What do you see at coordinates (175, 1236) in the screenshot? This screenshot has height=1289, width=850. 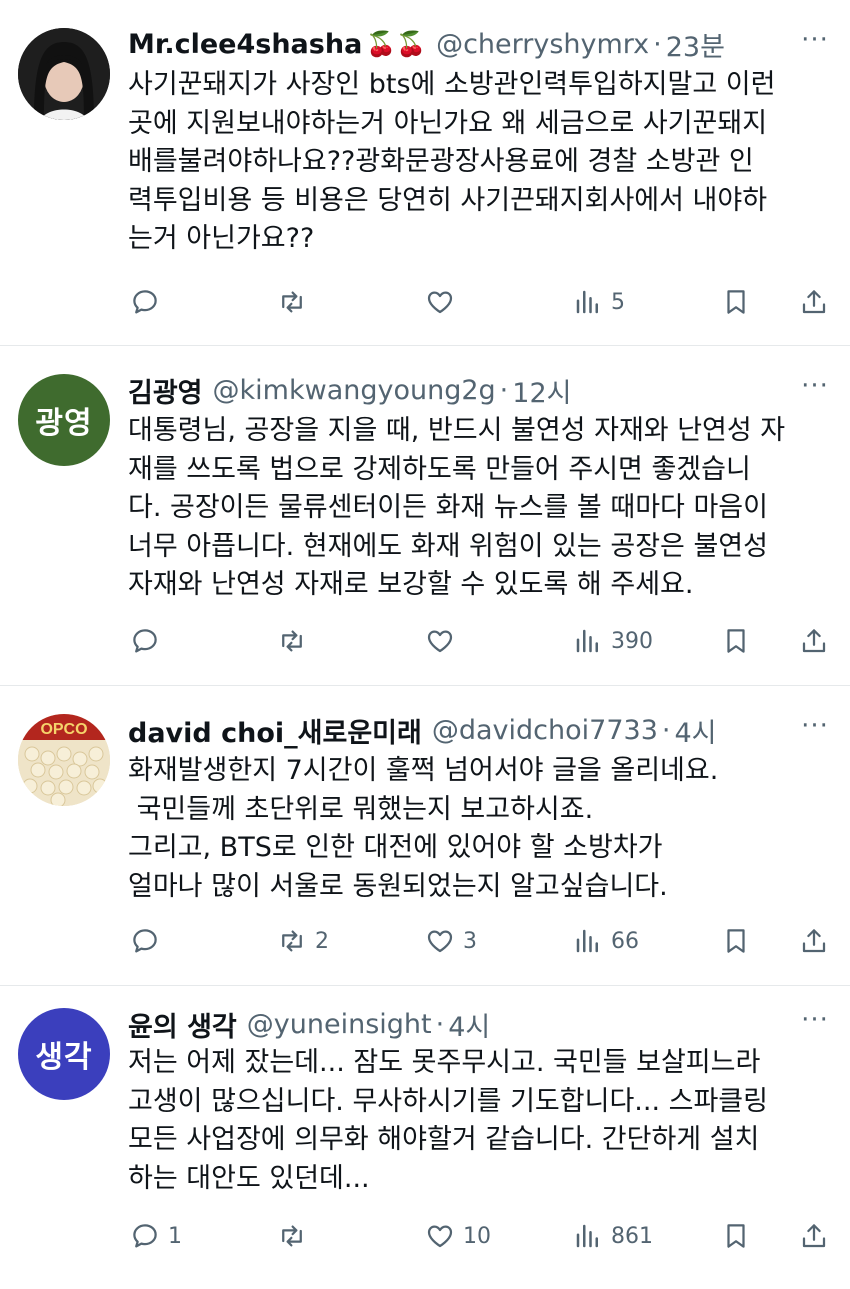 I see `reply-count: 1` at bounding box center [175, 1236].